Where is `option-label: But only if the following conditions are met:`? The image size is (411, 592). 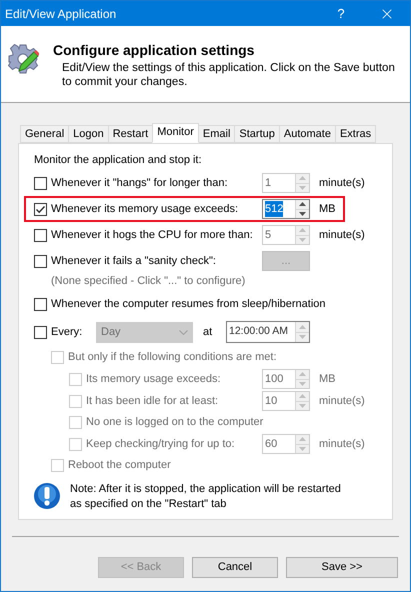 option-label: But only if the following conditions are met: is located at coordinates (172, 358).